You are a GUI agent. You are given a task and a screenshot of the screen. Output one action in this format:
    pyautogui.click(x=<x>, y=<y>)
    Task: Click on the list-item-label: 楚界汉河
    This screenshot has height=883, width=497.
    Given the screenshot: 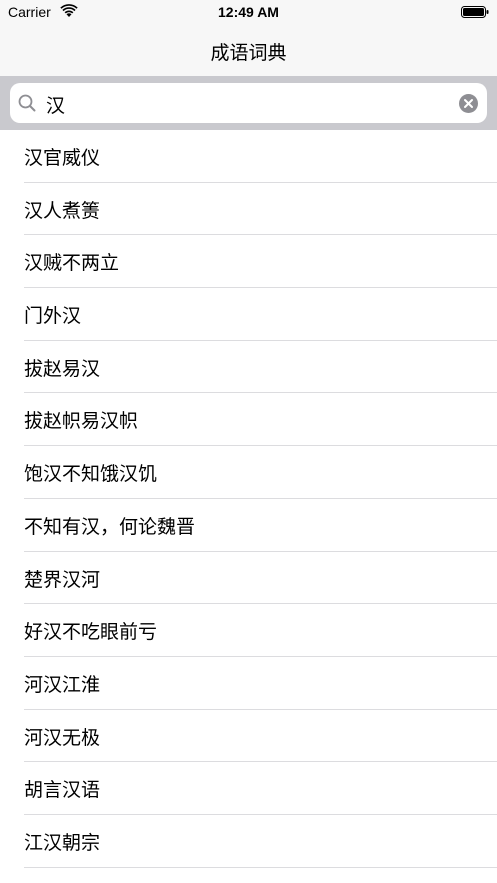 What is the action you would take?
    pyautogui.click(x=62, y=579)
    